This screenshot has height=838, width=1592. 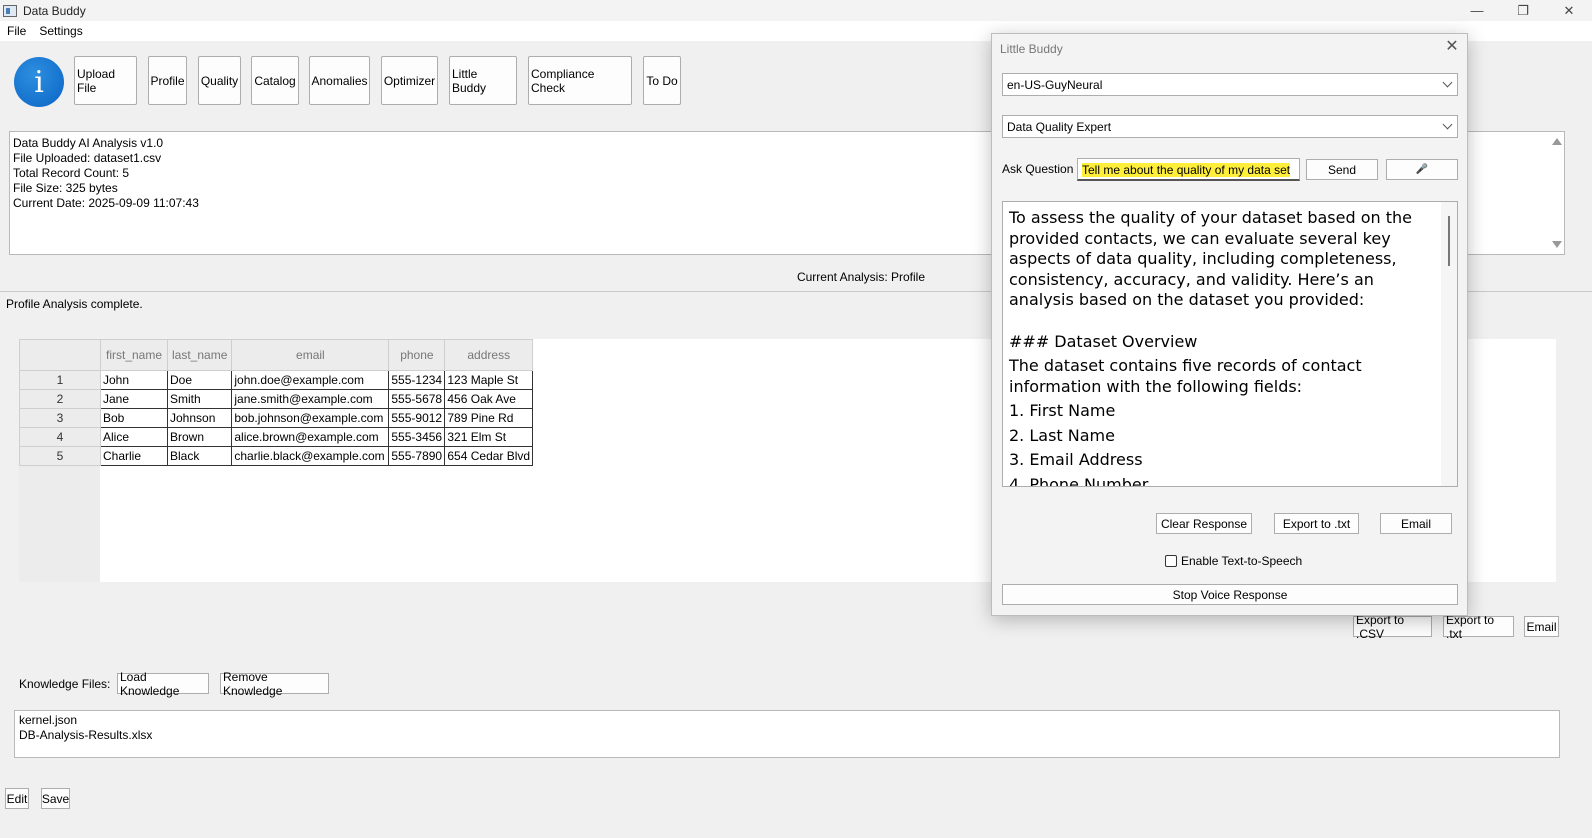 I want to click on table-cell: 654 Cedar Blvd, so click(x=489, y=456).